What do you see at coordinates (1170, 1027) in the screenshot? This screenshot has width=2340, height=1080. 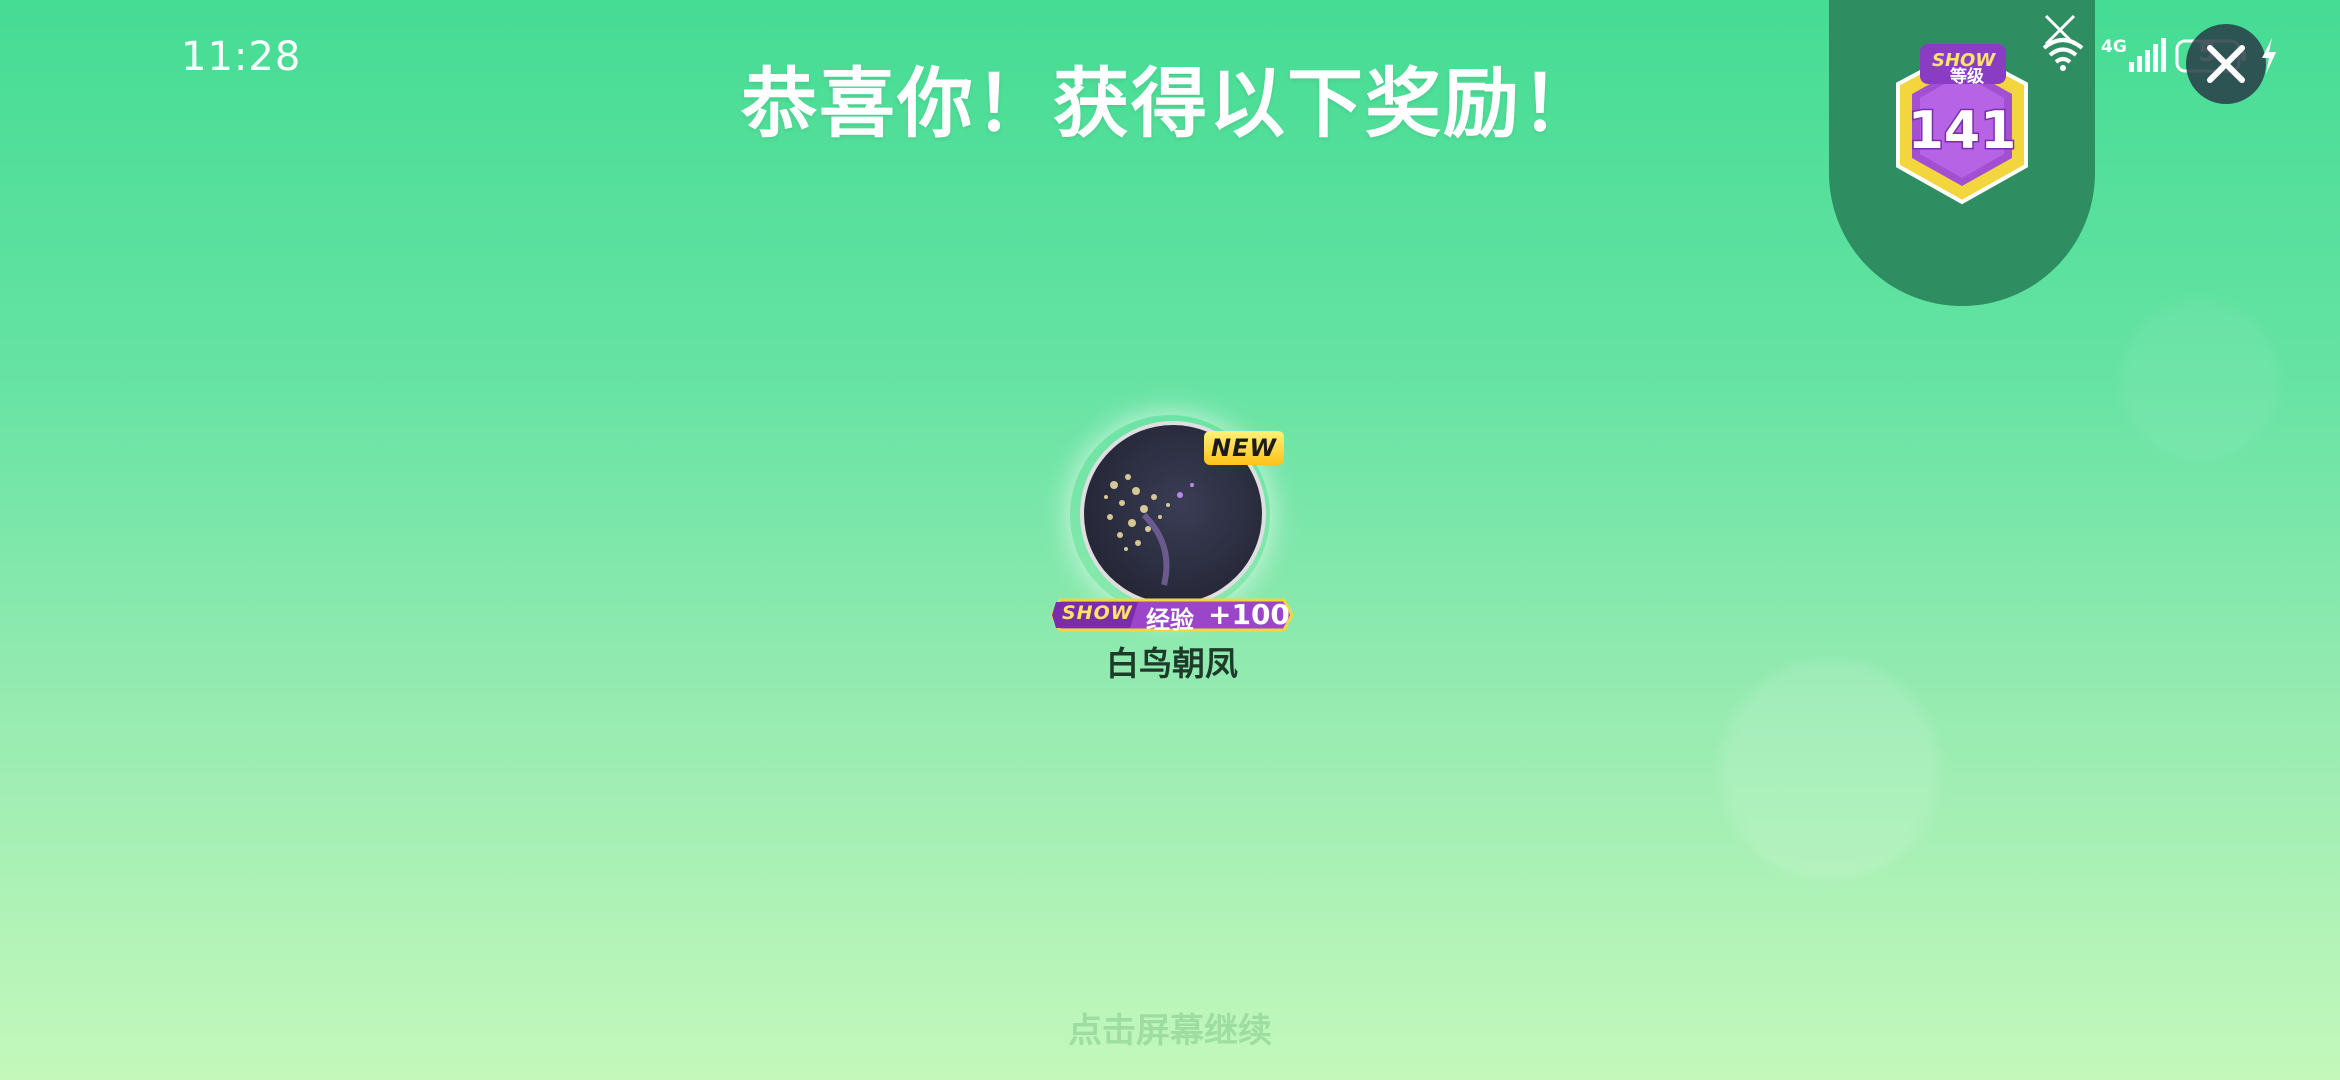 I see `tap-to-continue-hint: 点击屏幕继续` at bounding box center [1170, 1027].